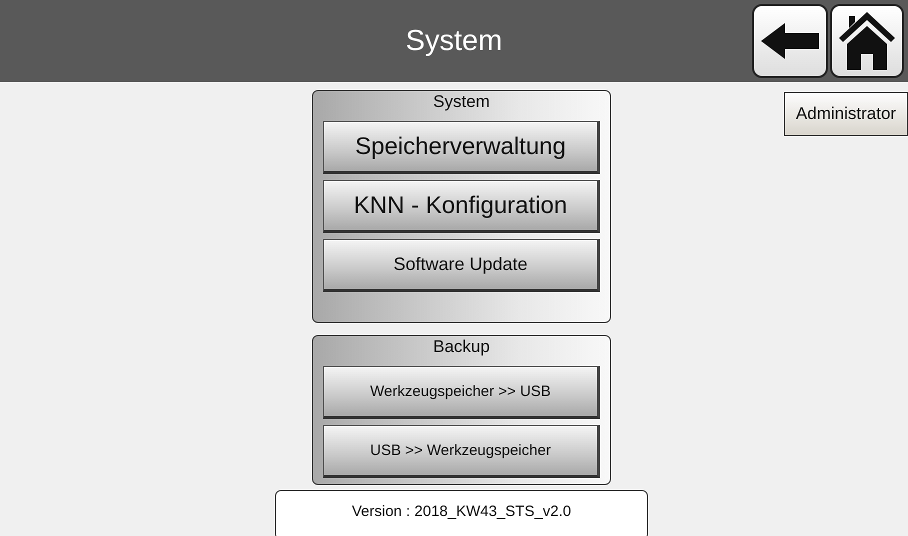 Image resolution: width=908 pixels, height=536 pixels. I want to click on window-title: System, so click(454, 41).